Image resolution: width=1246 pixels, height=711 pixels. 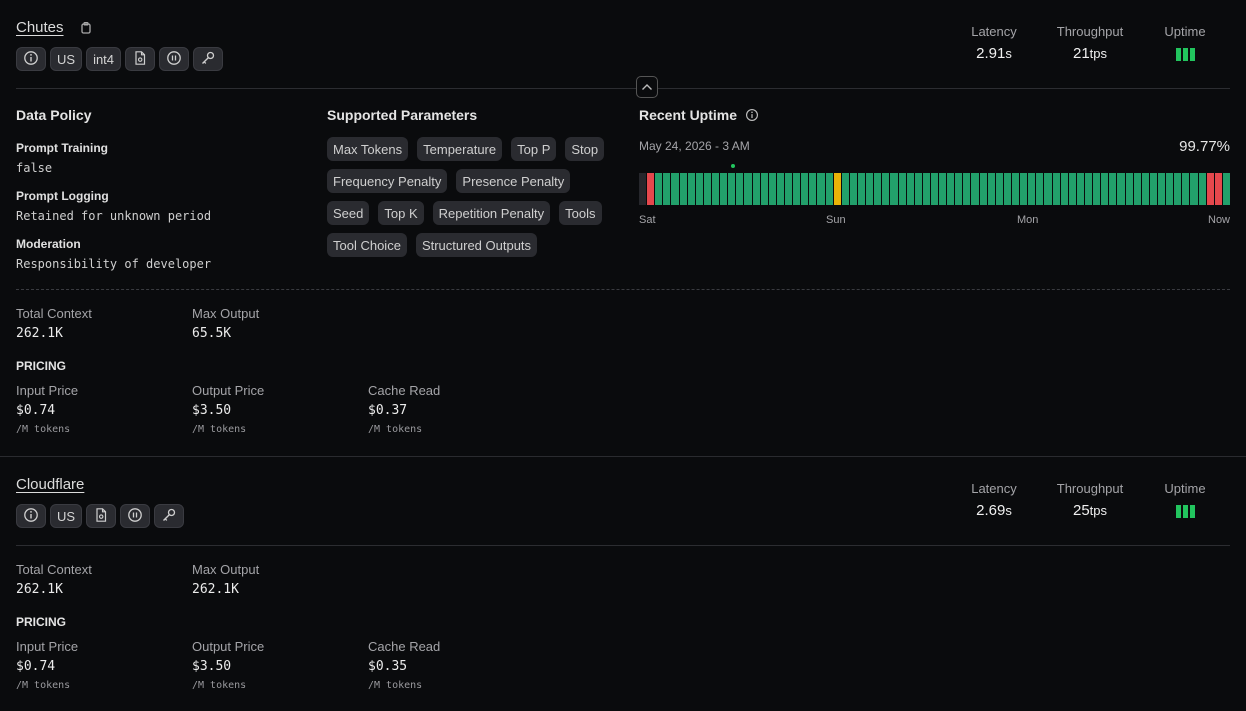 I want to click on uptime-history-bar, so click(x=934, y=189).